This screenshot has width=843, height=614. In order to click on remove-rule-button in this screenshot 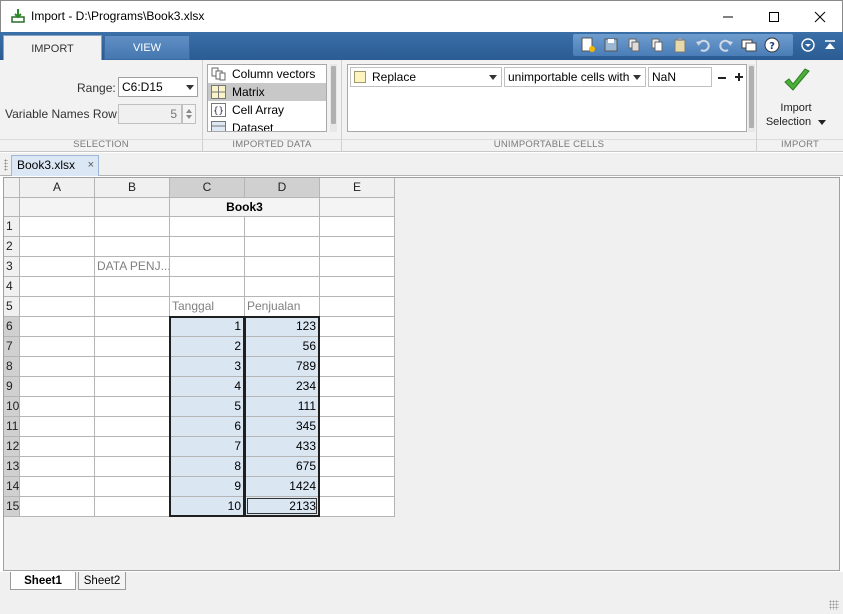, I will do `click(722, 77)`.